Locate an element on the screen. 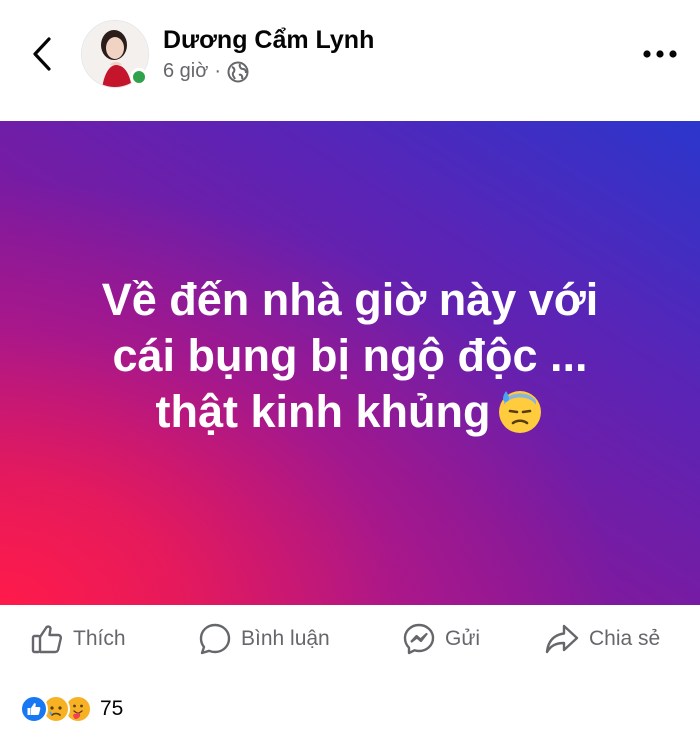  back-button is located at coordinates (42, 54).